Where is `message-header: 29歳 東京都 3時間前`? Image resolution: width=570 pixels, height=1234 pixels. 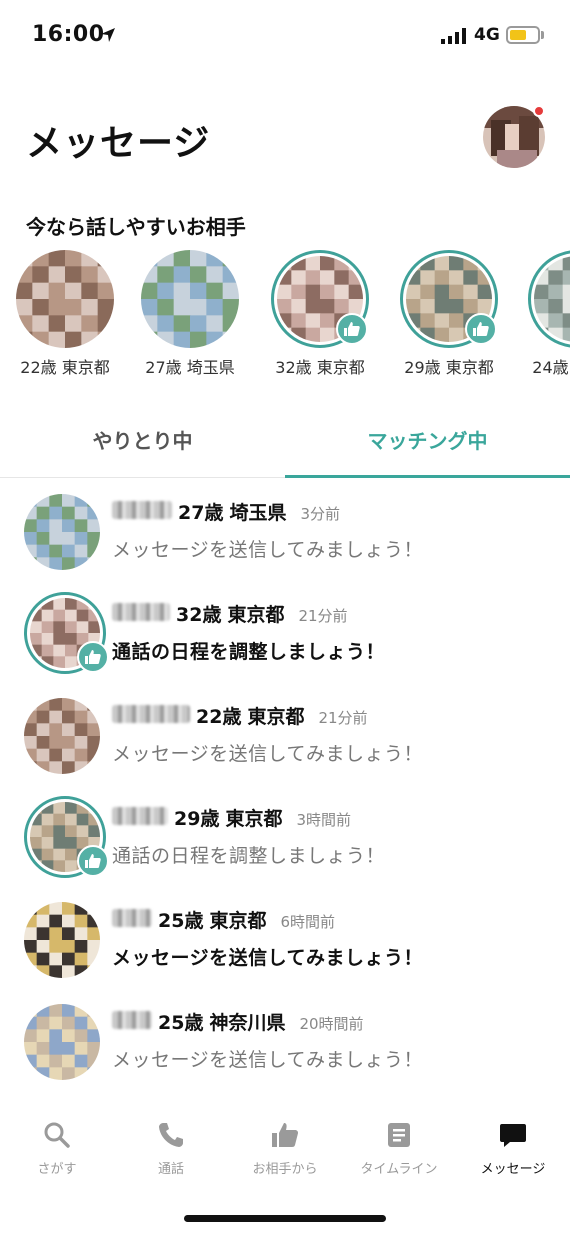
message-header: 29歳 東京都 3時間前 is located at coordinates (231, 817).